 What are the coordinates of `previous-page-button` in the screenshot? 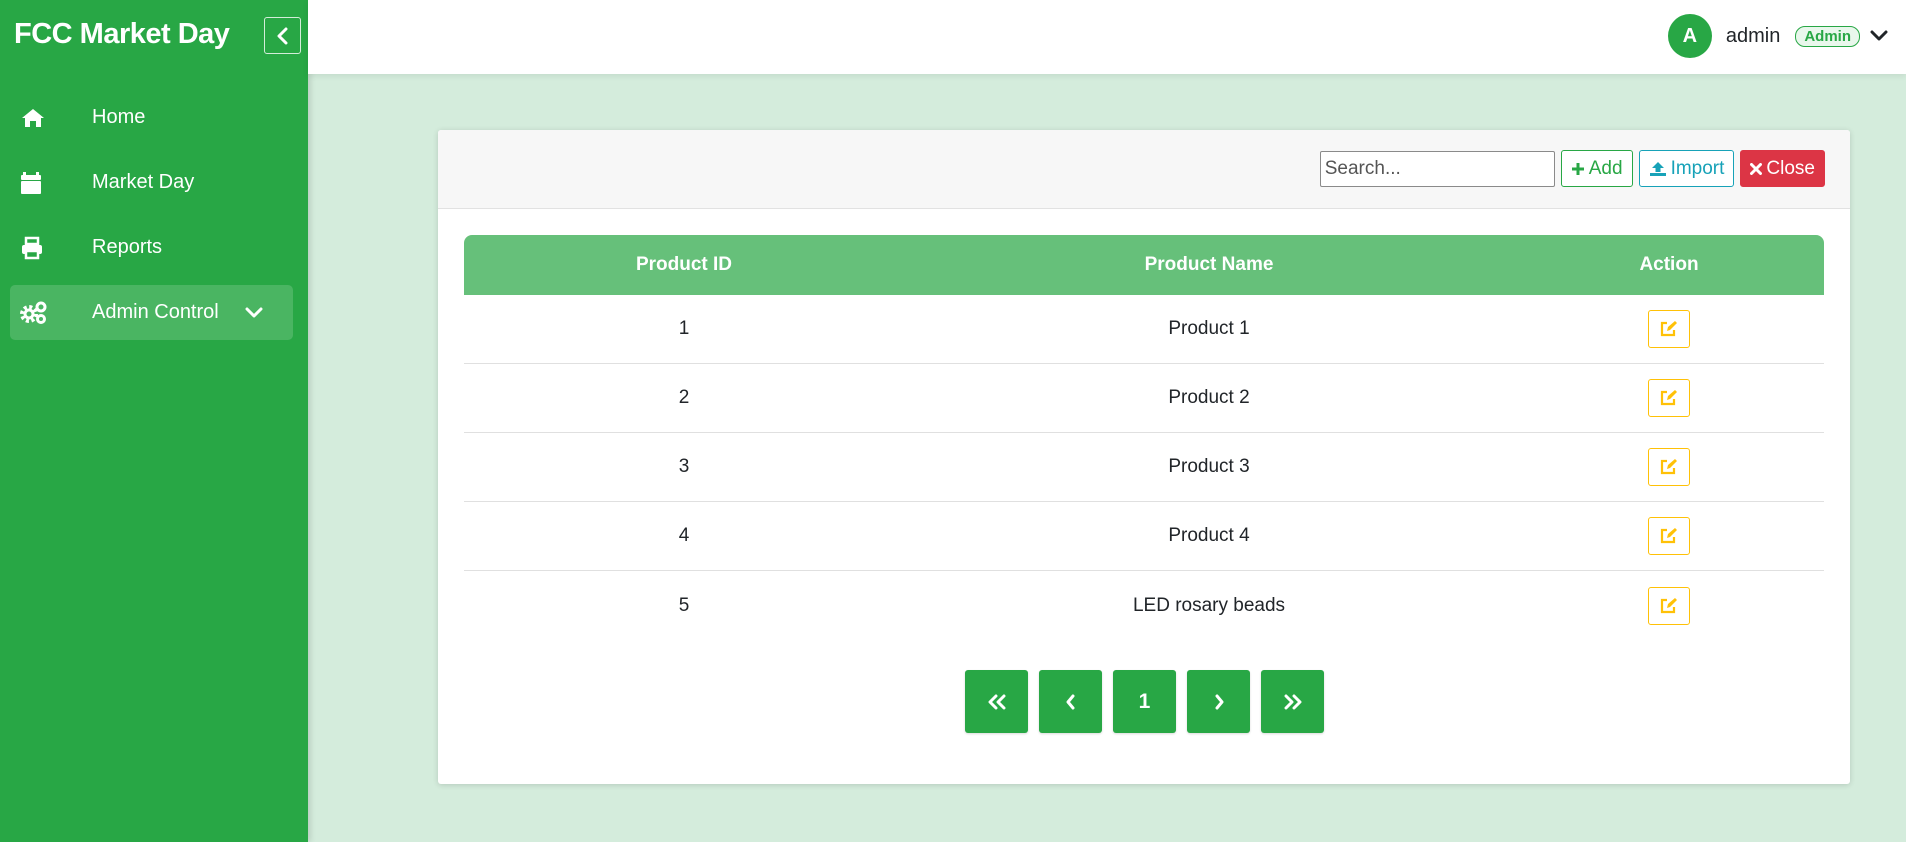 It's located at (1070, 701).